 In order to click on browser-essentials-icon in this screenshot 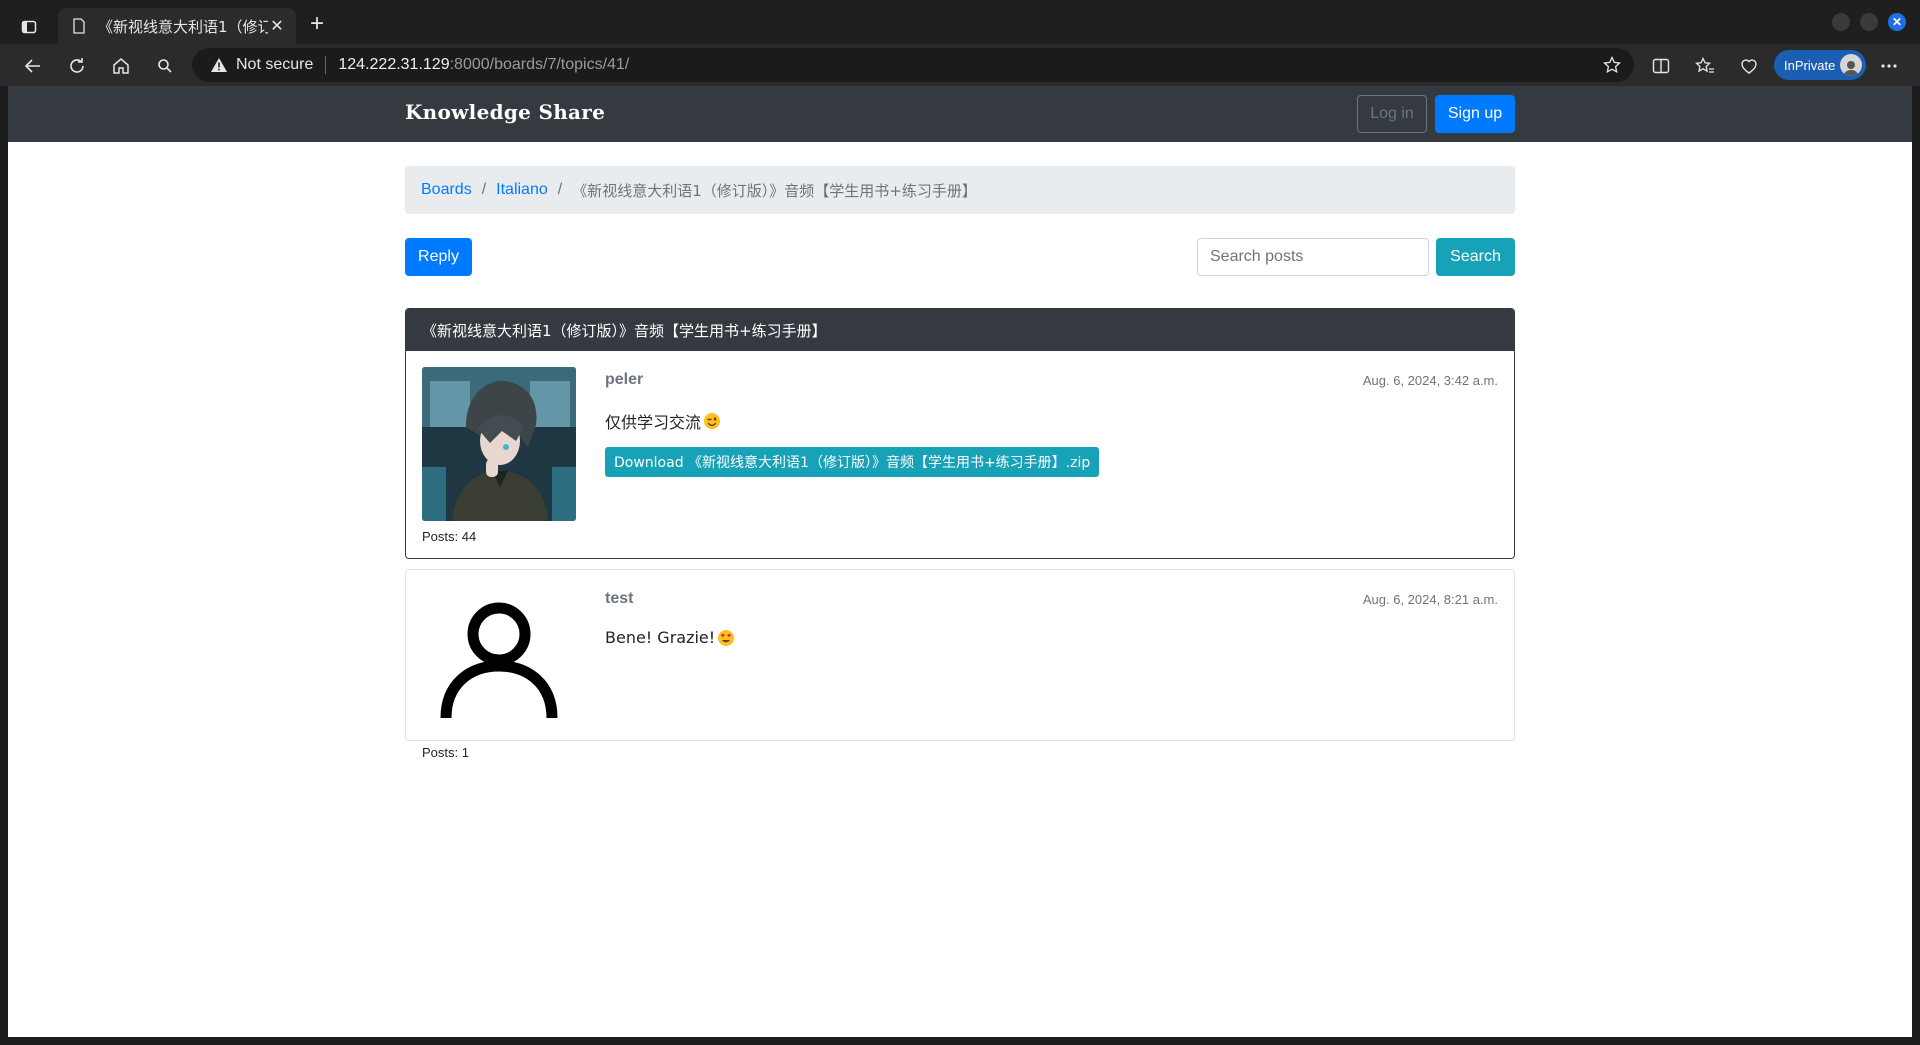, I will do `click(1749, 66)`.